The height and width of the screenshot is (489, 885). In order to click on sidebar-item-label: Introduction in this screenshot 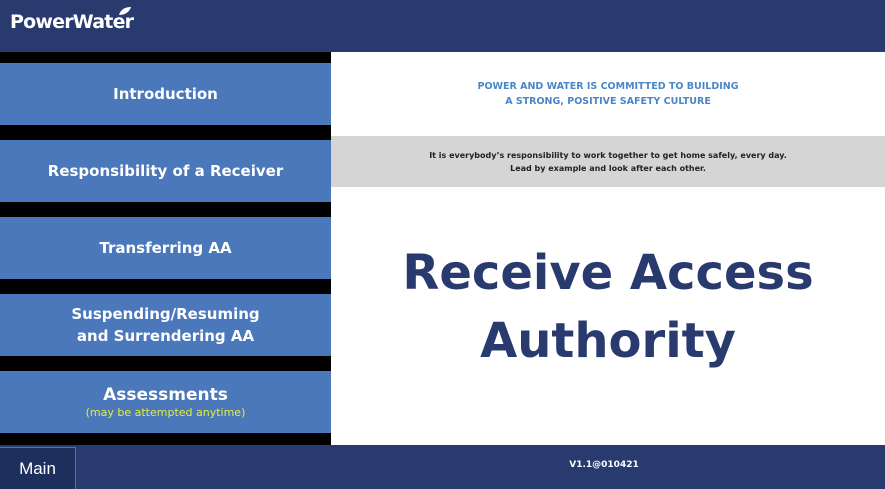, I will do `click(165, 94)`.